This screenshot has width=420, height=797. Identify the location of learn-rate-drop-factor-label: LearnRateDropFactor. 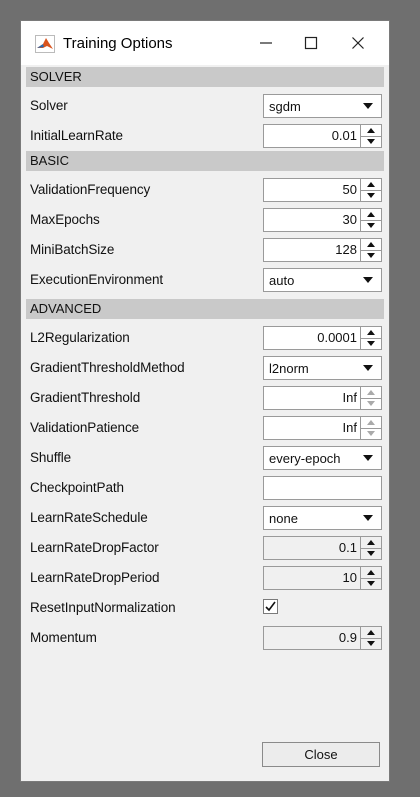
(94, 547).